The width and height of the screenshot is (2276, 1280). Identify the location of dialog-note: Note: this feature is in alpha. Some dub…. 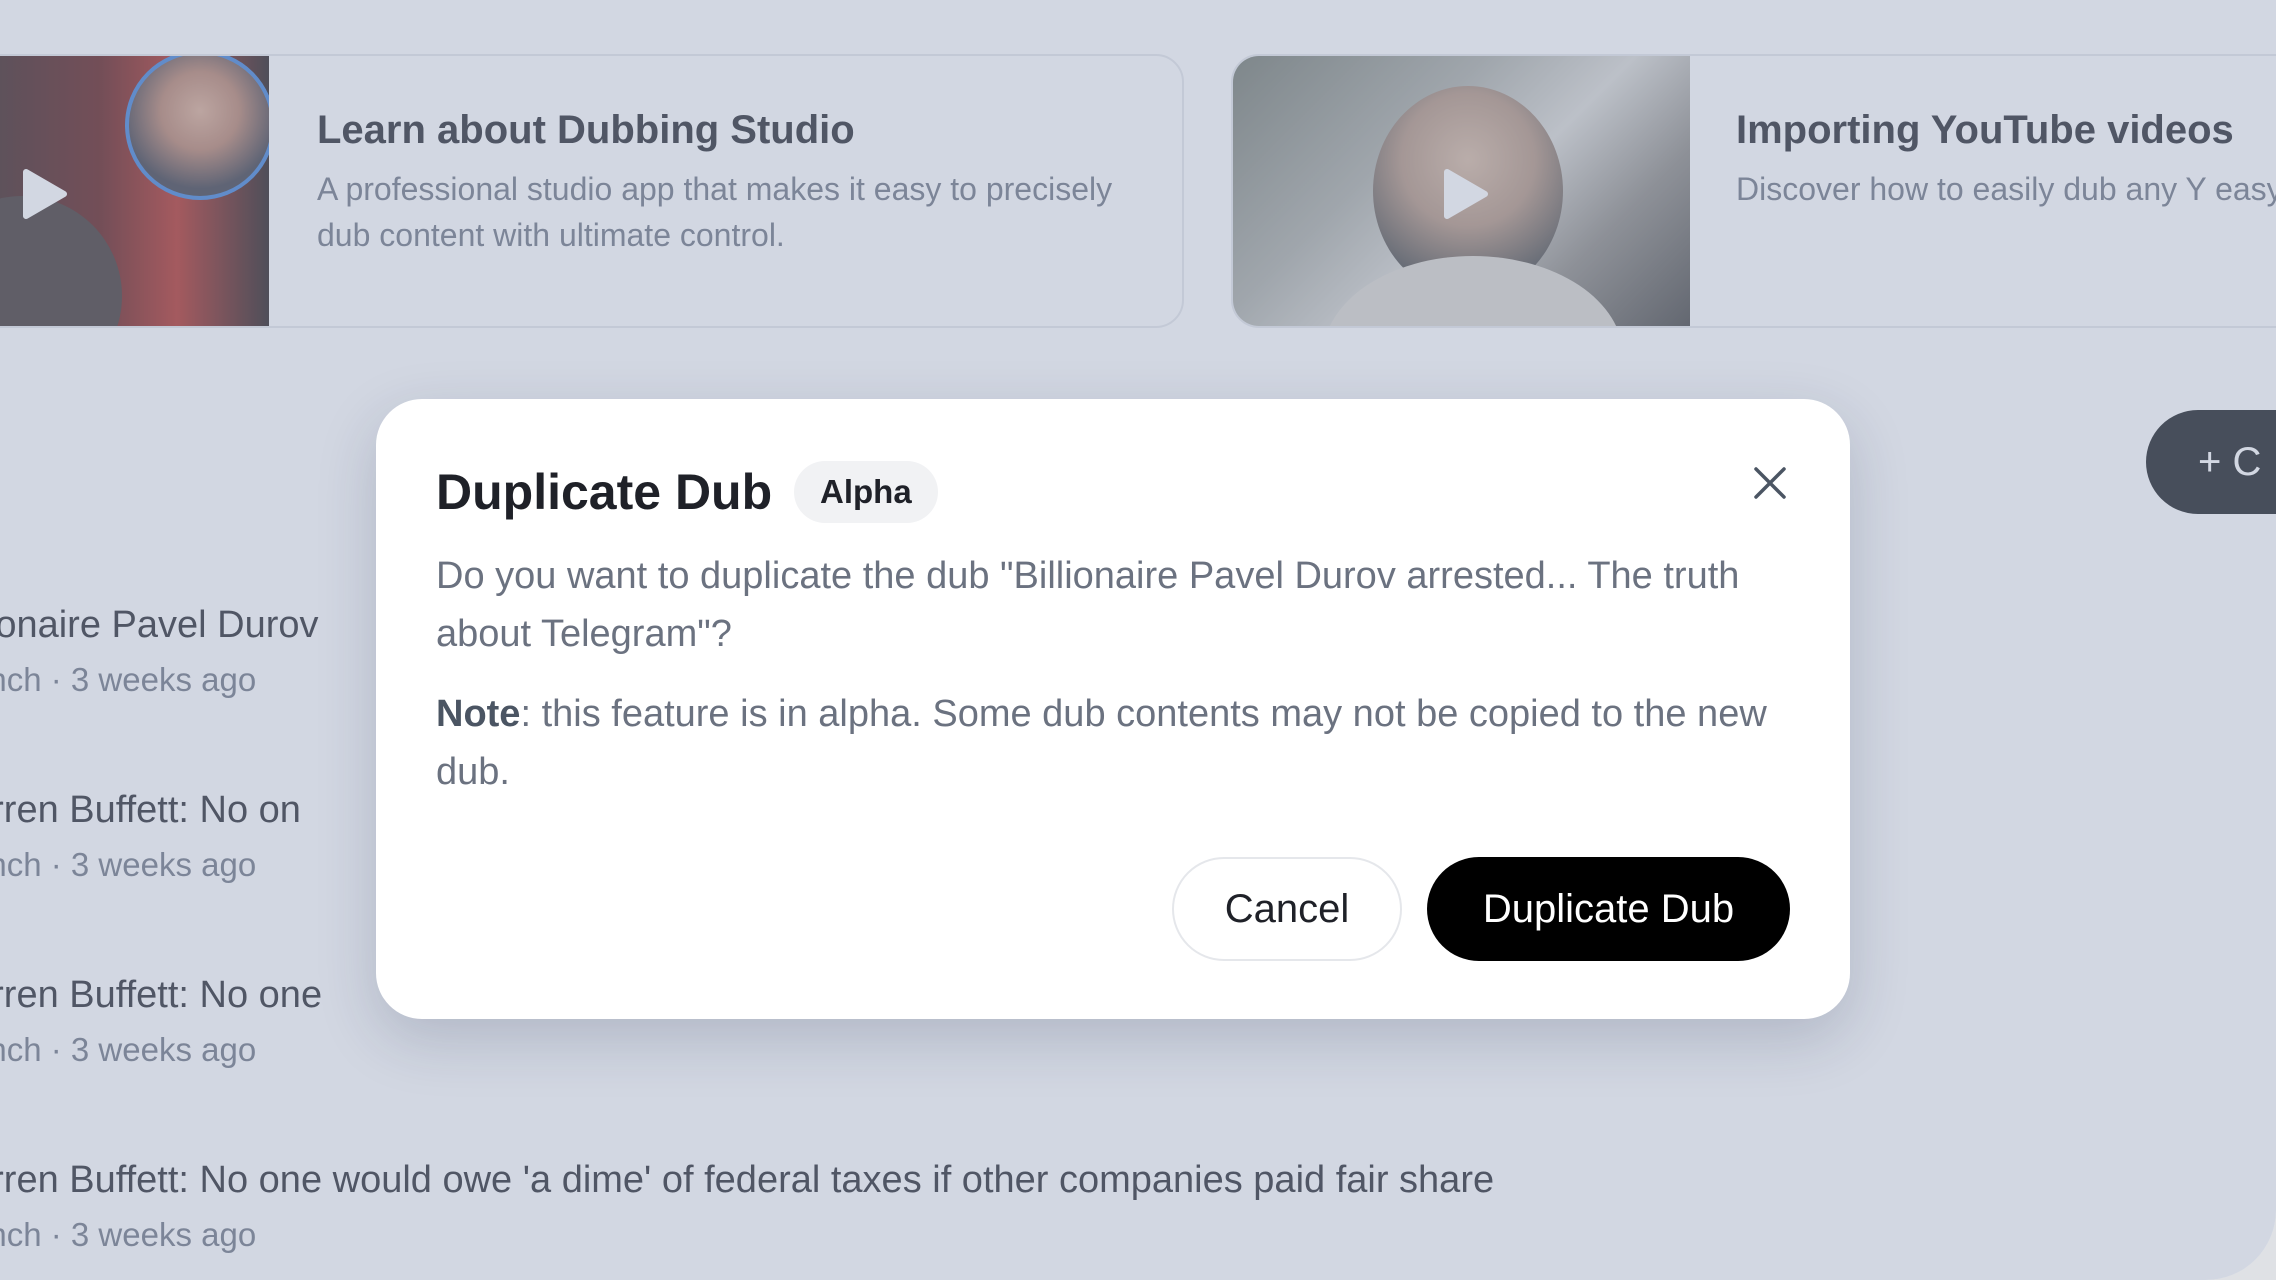
(1116, 743).